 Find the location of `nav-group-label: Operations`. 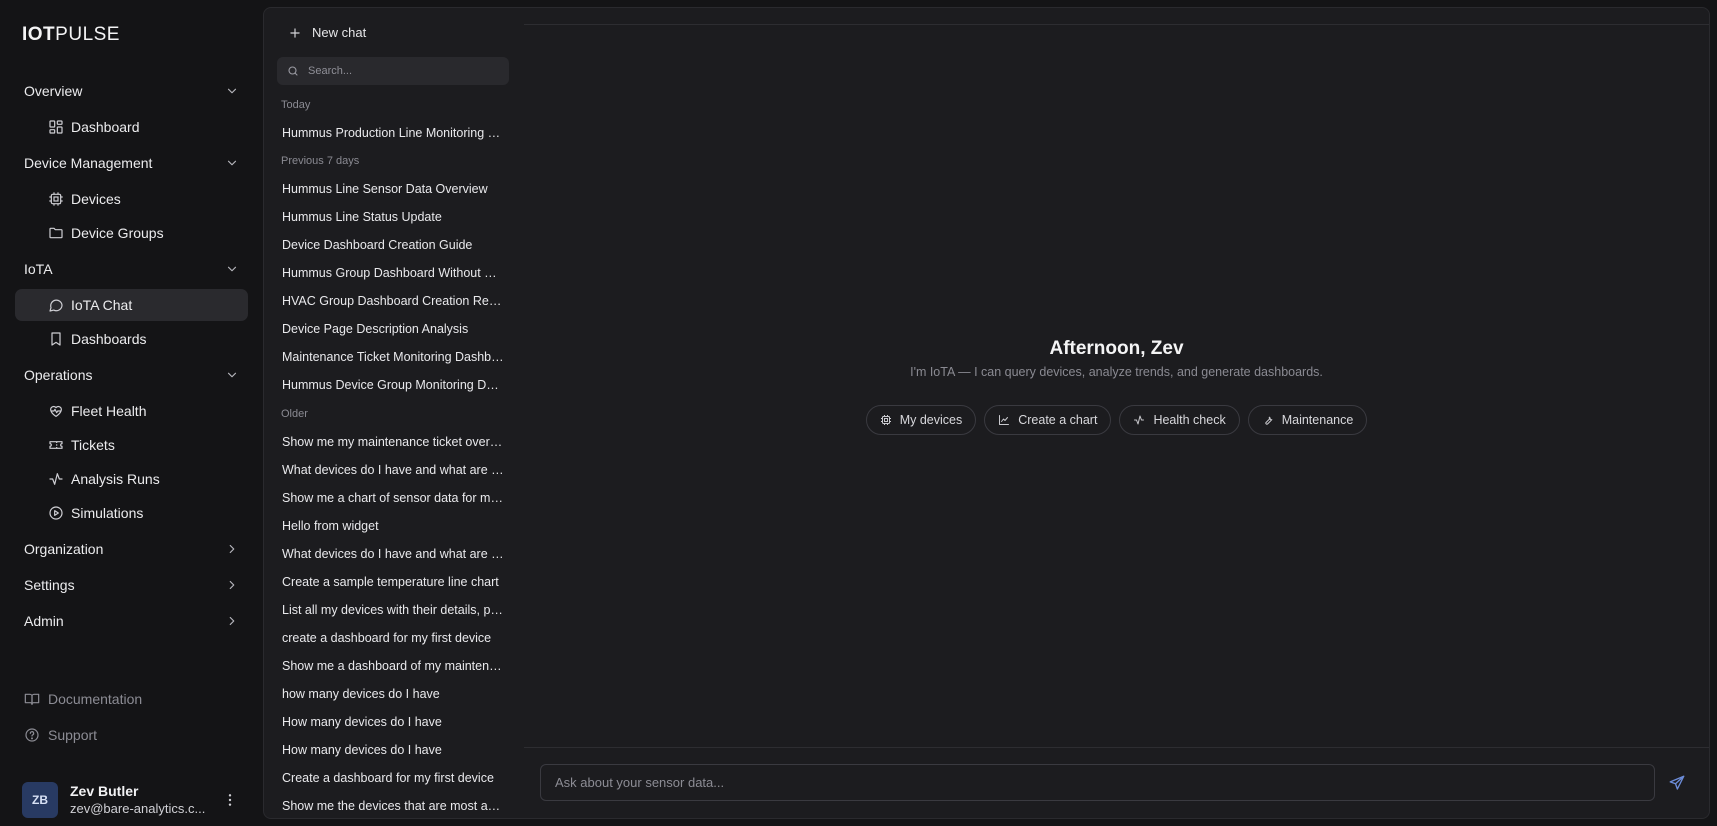

nav-group-label: Operations is located at coordinates (58, 375).